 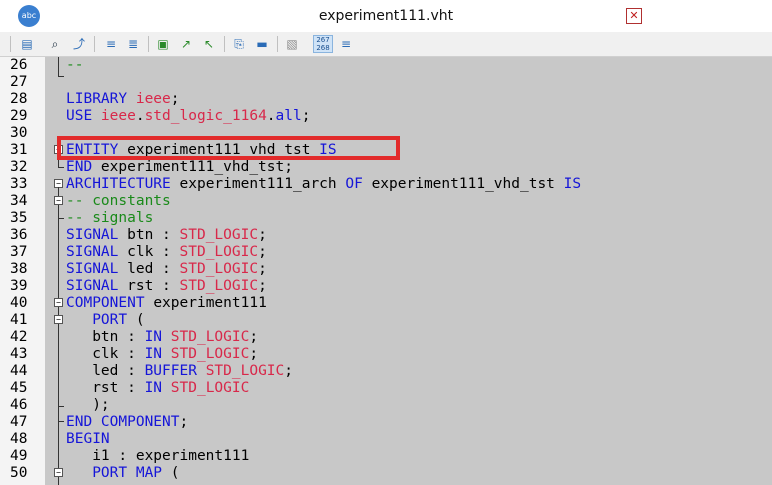 I want to click on code-line: );, so click(x=88, y=405).